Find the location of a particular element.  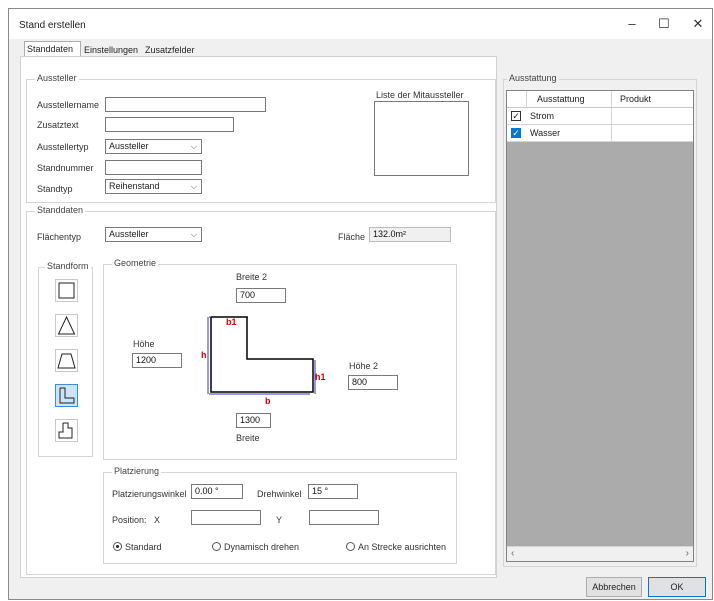

ausstellername-input is located at coordinates (185, 104).